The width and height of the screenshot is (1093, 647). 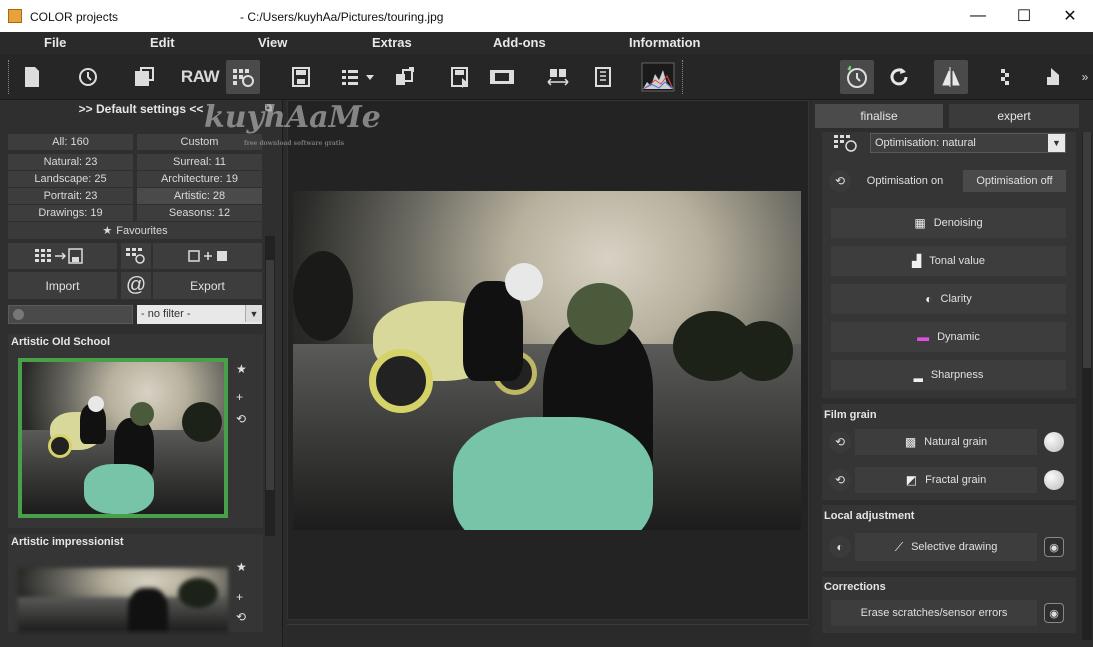 What do you see at coordinates (1087, 386) in the screenshot?
I see `adjustments-scrollbar` at bounding box center [1087, 386].